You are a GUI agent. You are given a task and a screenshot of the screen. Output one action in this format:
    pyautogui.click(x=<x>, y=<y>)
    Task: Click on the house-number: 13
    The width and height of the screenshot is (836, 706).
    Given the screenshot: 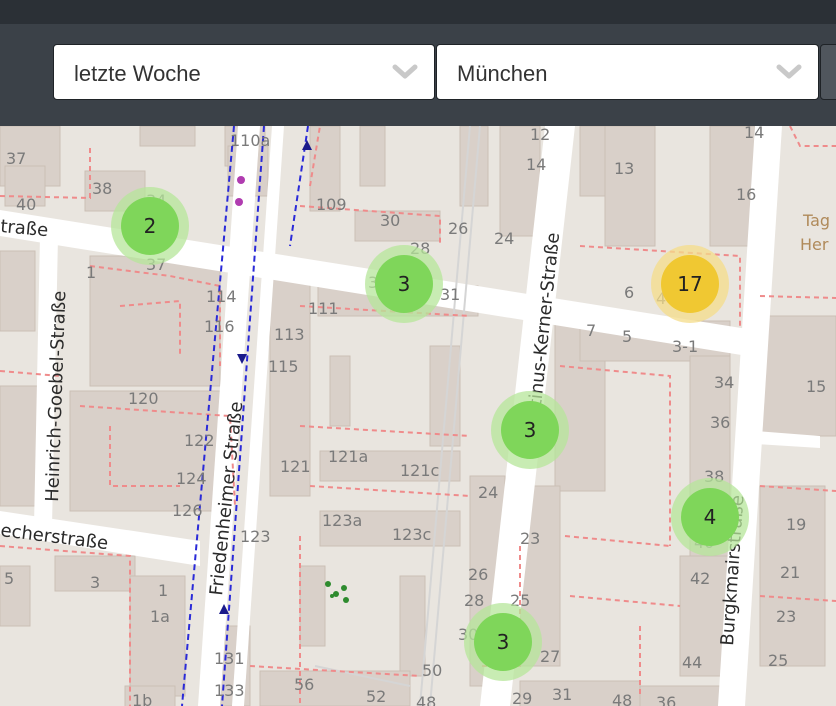 What is the action you would take?
    pyautogui.click(x=624, y=168)
    